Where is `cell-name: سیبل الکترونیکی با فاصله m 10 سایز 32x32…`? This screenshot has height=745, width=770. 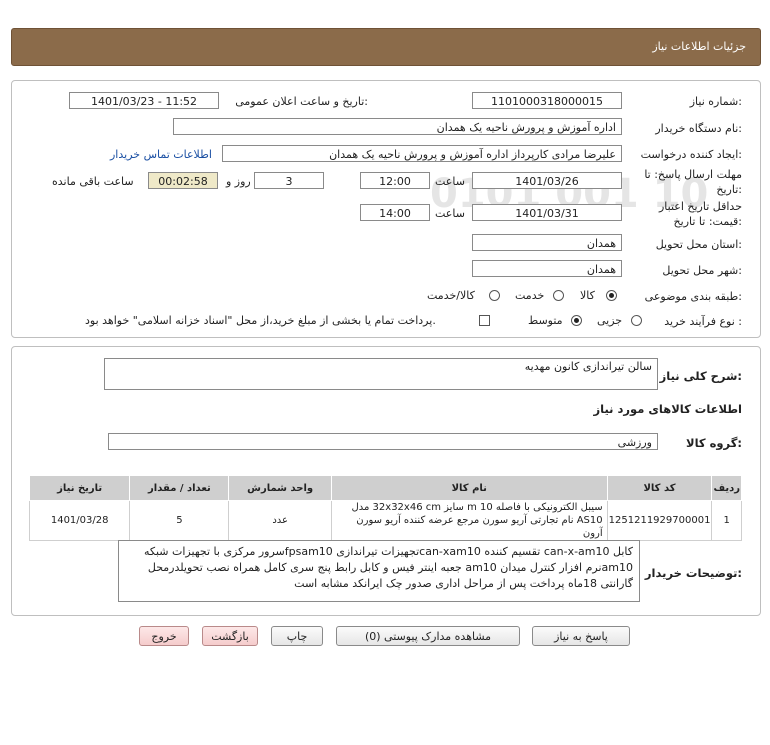 cell-name: سیبل الکترونیکی با فاصله m 10 سایز 32x32… is located at coordinates (469, 520).